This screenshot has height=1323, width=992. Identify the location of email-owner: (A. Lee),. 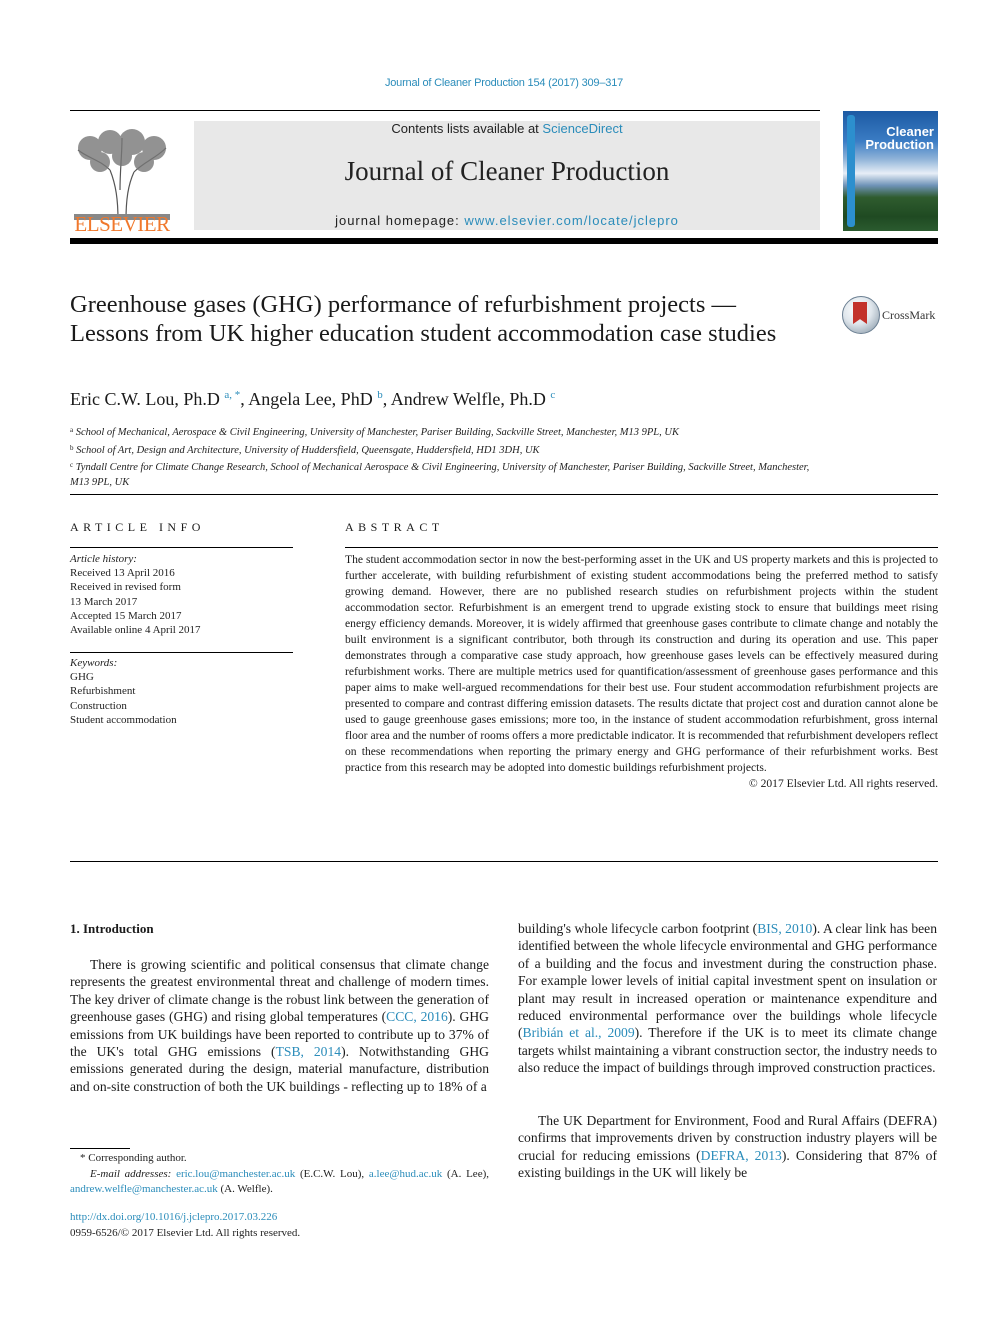
(465, 1173).